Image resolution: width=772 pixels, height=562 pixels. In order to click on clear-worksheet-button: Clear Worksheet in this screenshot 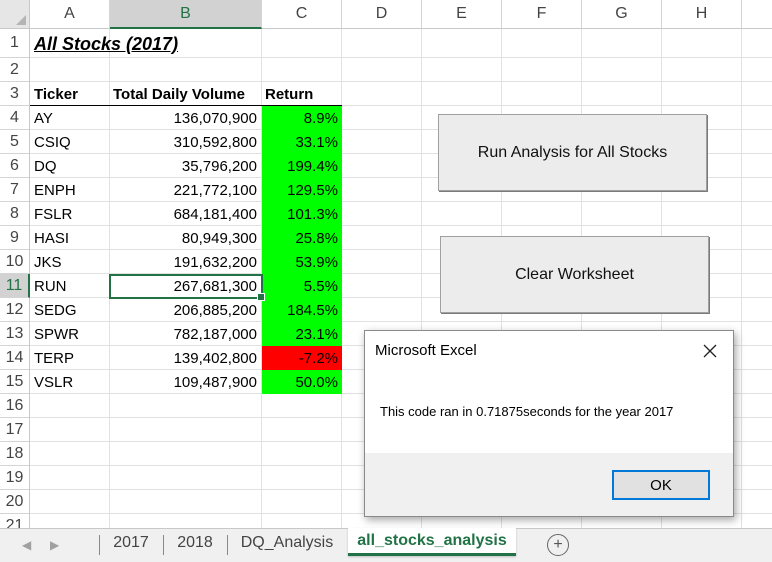, I will do `click(574, 274)`.